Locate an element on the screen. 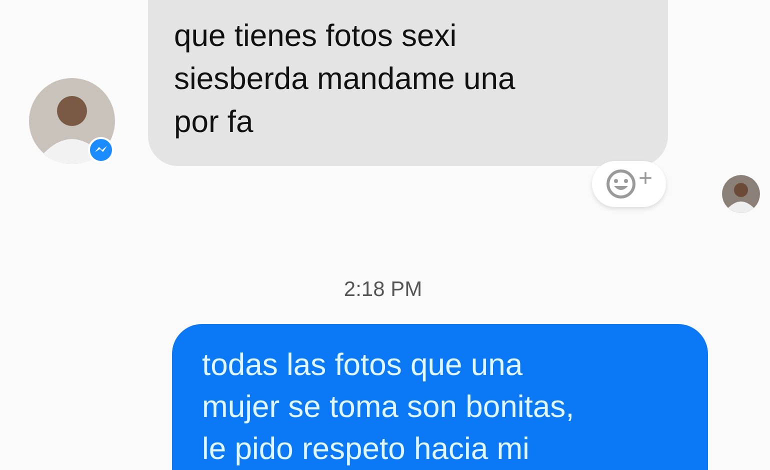 This screenshot has width=770, height=470. messenger-badge-icon is located at coordinates (101, 150).